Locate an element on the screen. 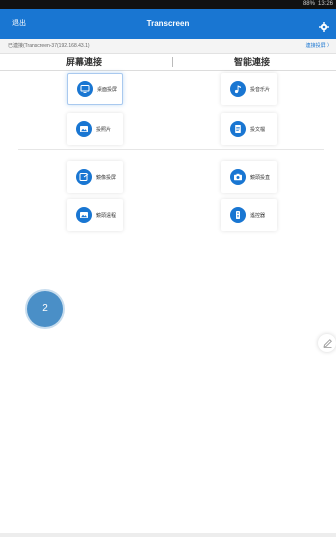 This screenshot has width=336, height=537. tab-screen-connect: 屏幕連接 is located at coordinates (84, 62).